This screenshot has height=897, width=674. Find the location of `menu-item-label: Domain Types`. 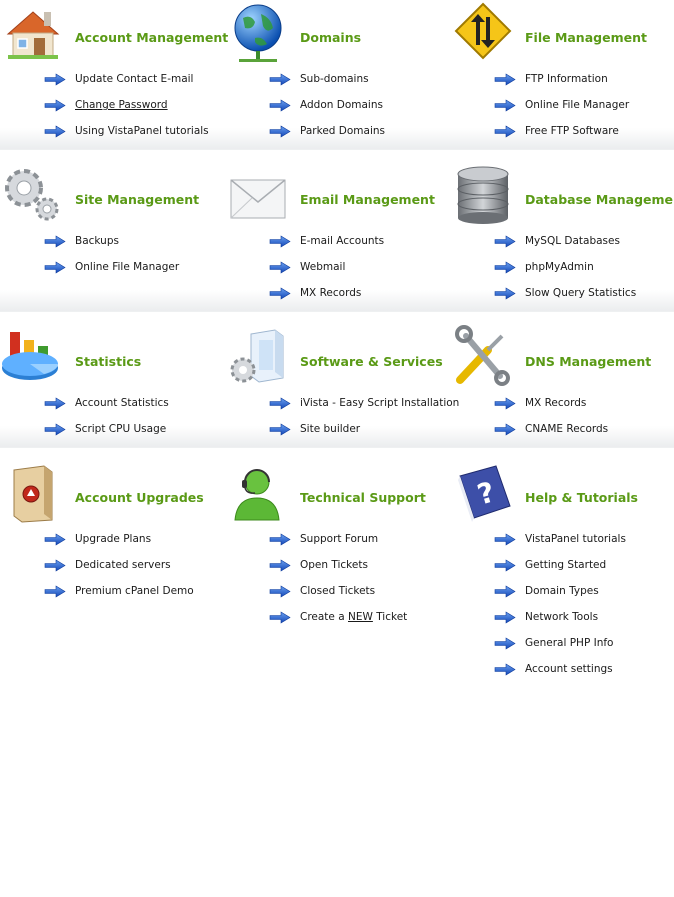

menu-item-label: Domain Types is located at coordinates (562, 591).